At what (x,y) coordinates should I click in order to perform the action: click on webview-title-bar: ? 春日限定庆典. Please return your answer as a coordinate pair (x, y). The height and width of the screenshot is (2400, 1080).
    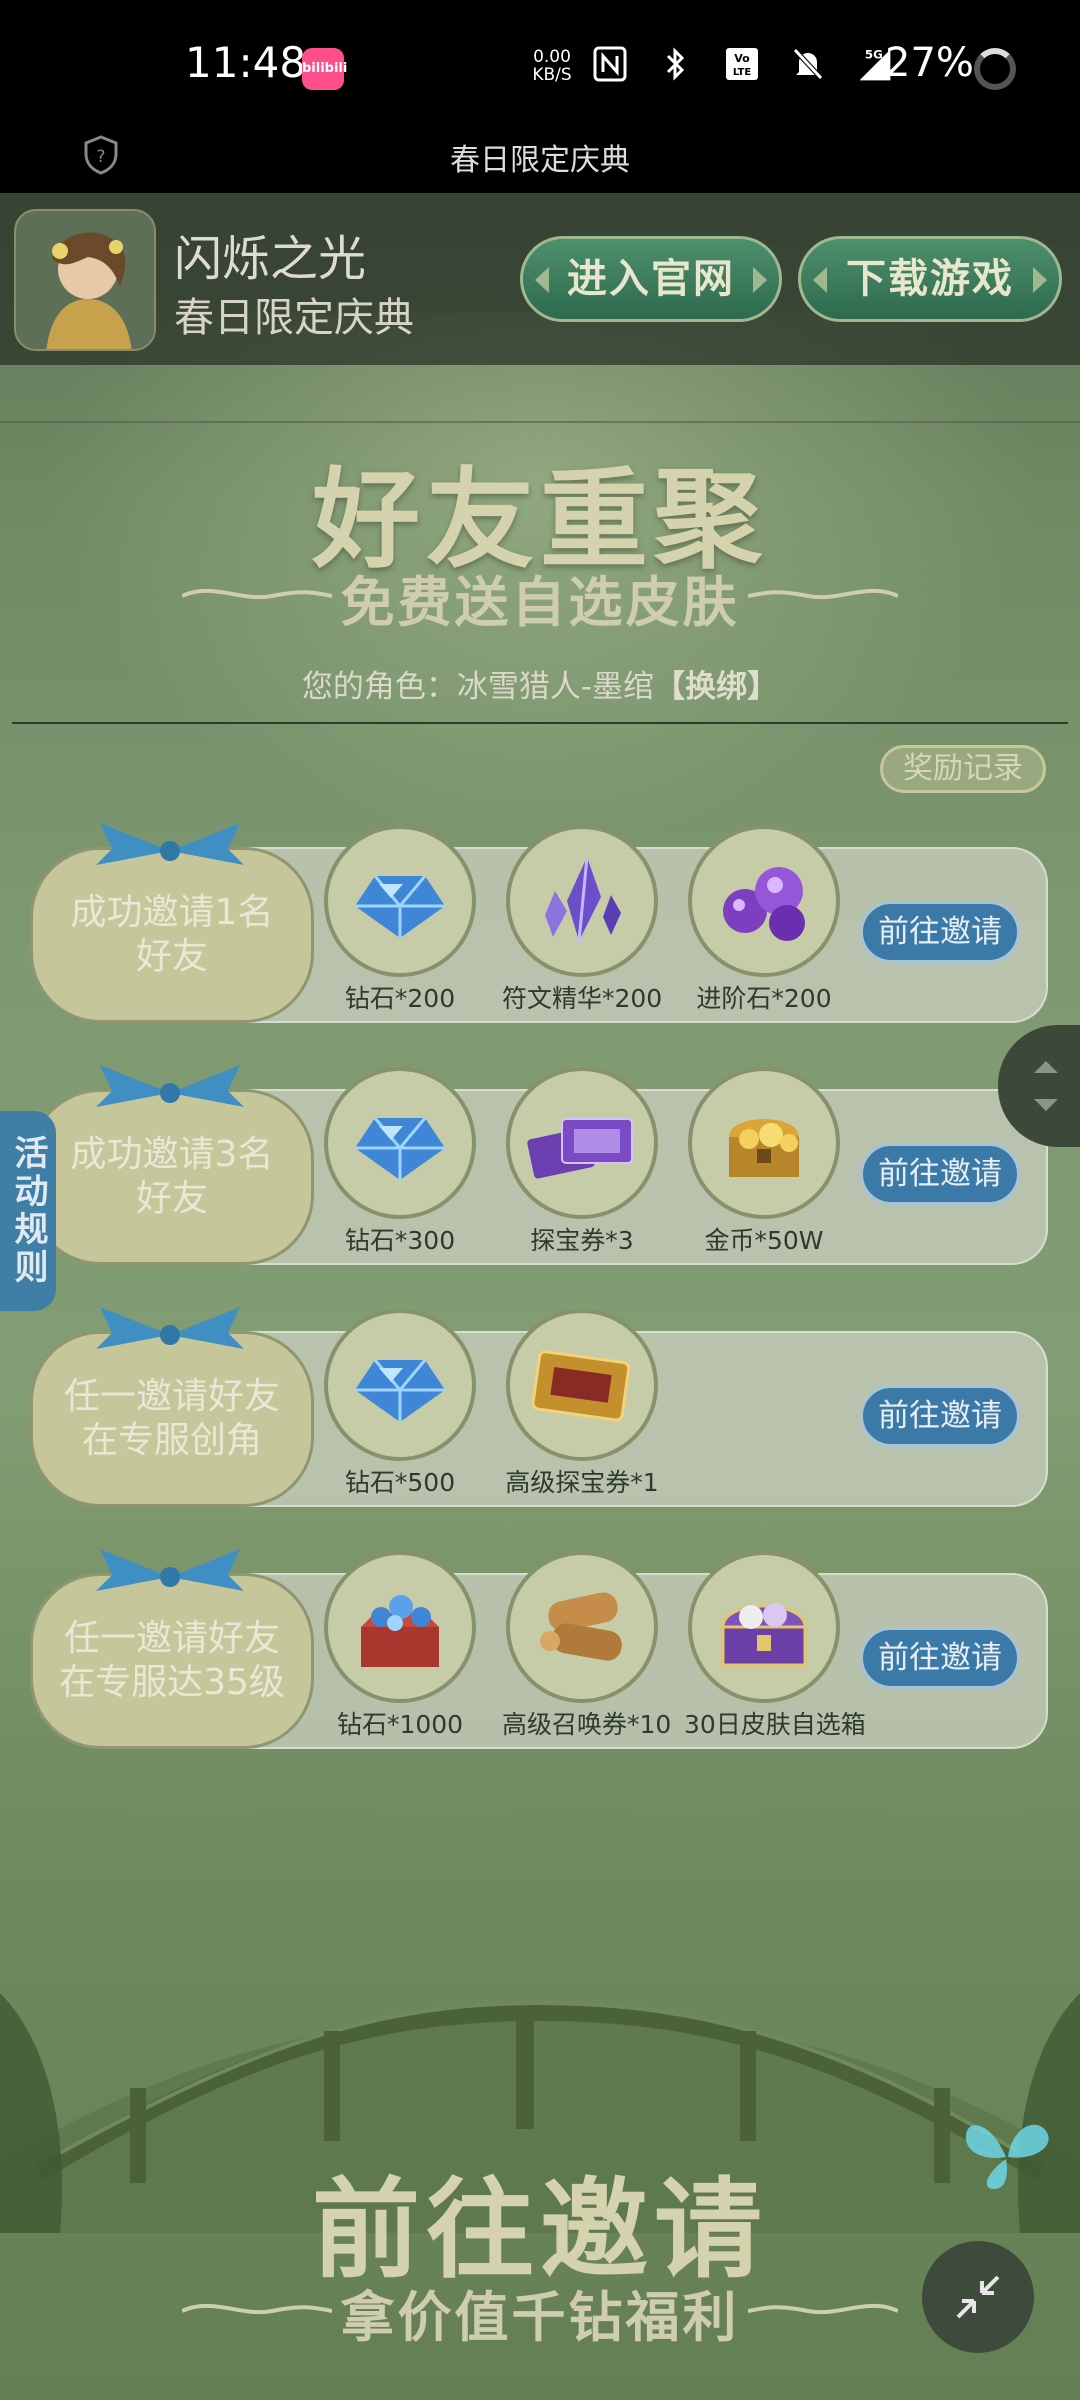
    Looking at the image, I should click on (540, 164).